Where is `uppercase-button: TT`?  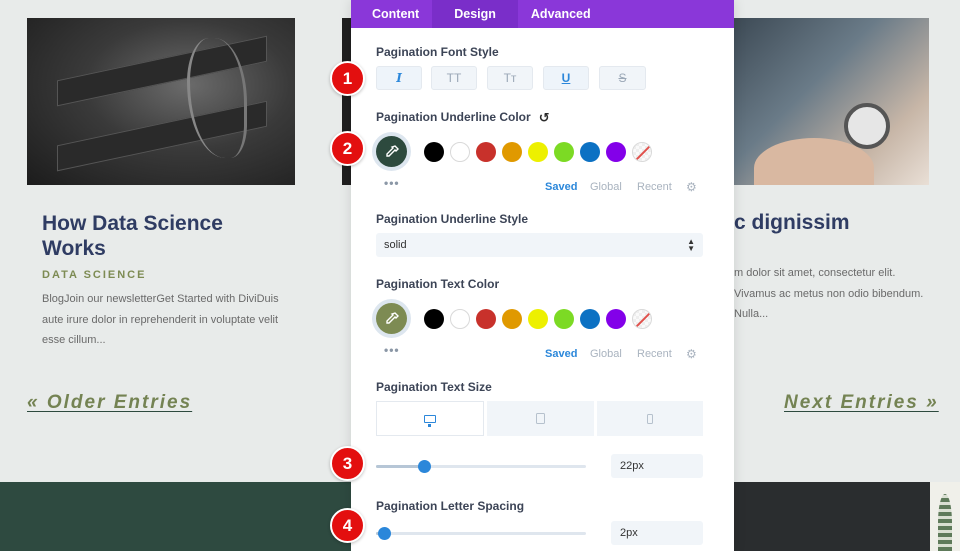
uppercase-button: TT is located at coordinates (454, 78).